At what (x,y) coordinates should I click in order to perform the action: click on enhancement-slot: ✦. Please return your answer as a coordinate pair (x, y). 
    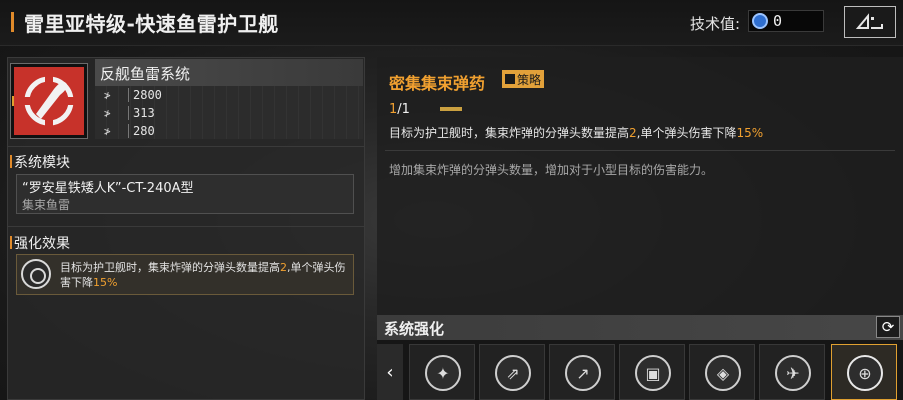
    Looking at the image, I should click on (442, 372).